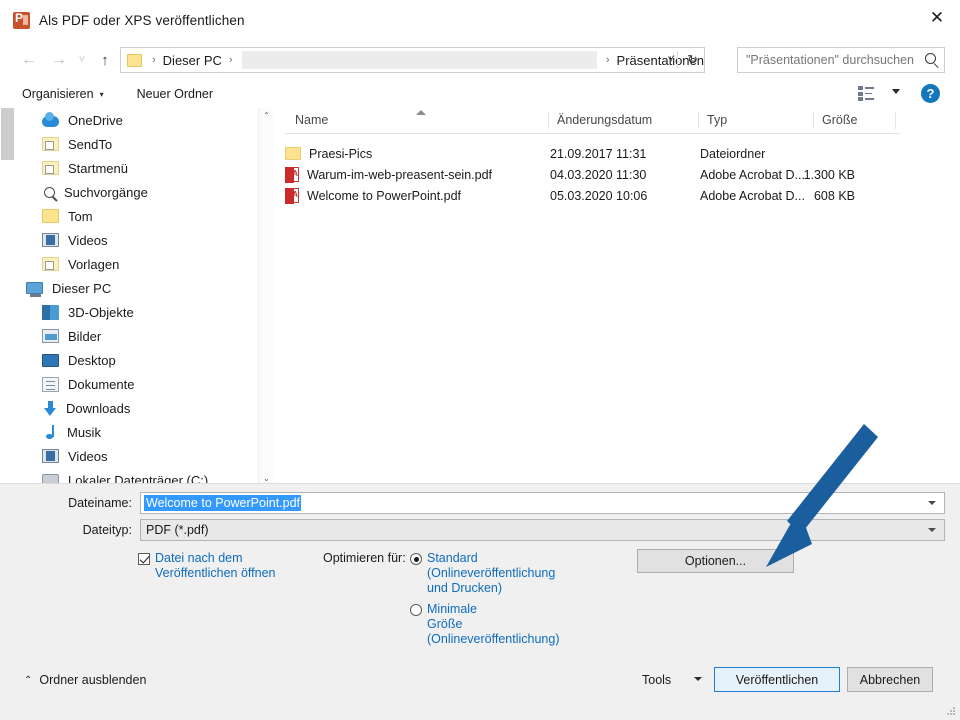 The width and height of the screenshot is (960, 720). What do you see at coordinates (51, 432) in the screenshot?
I see `music-icon` at bounding box center [51, 432].